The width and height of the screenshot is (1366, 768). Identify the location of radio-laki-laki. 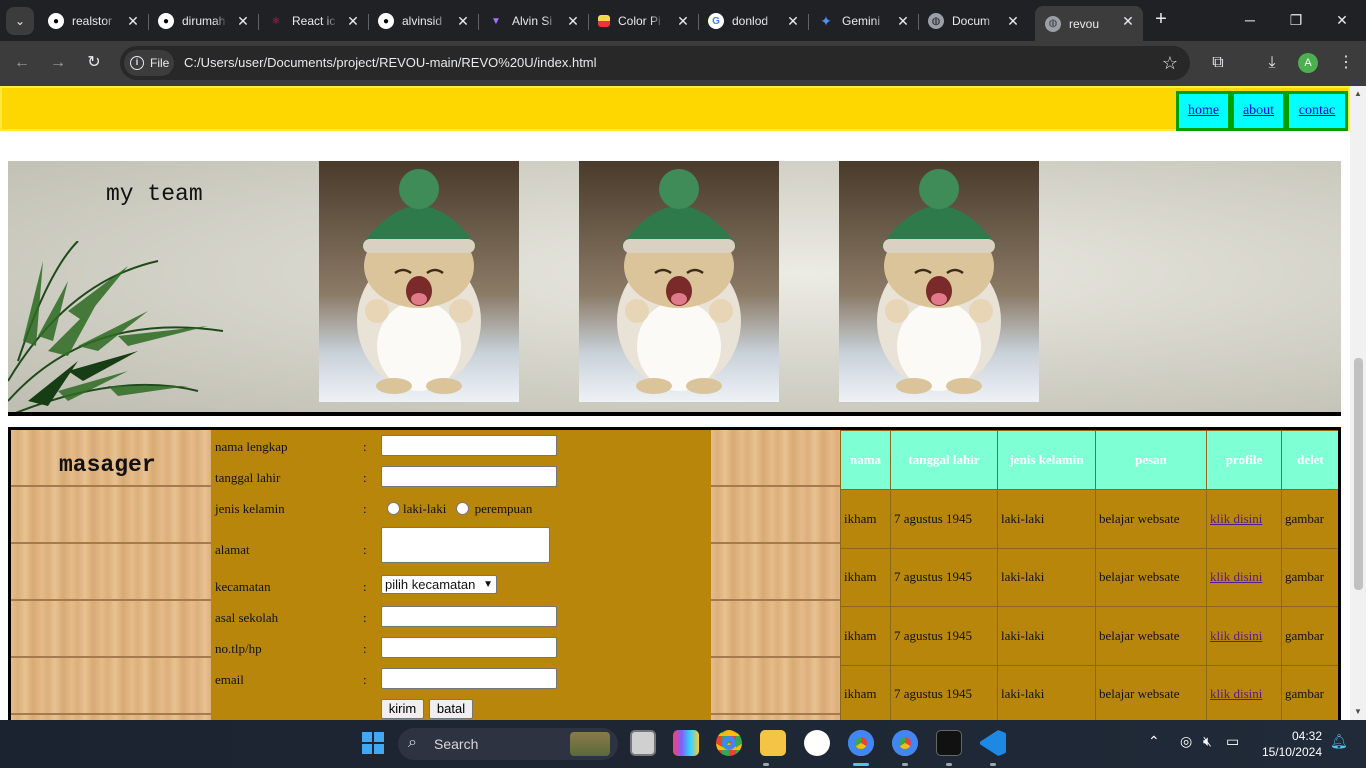
(393, 508).